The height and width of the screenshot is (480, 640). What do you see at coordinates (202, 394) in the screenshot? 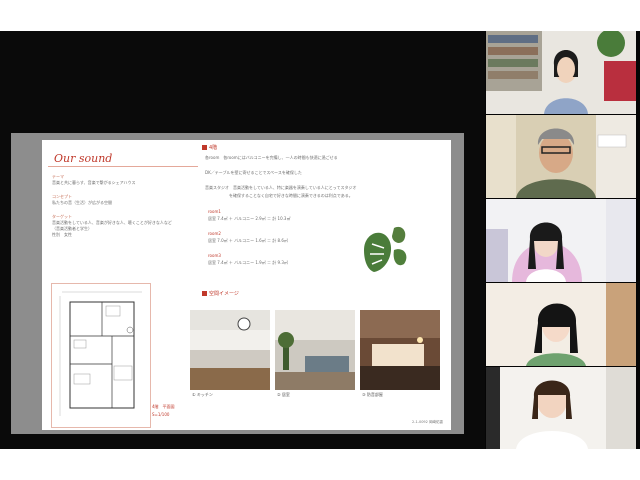
I see `photo-caption-1: ① キッチン` at bounding box center [202, 394].